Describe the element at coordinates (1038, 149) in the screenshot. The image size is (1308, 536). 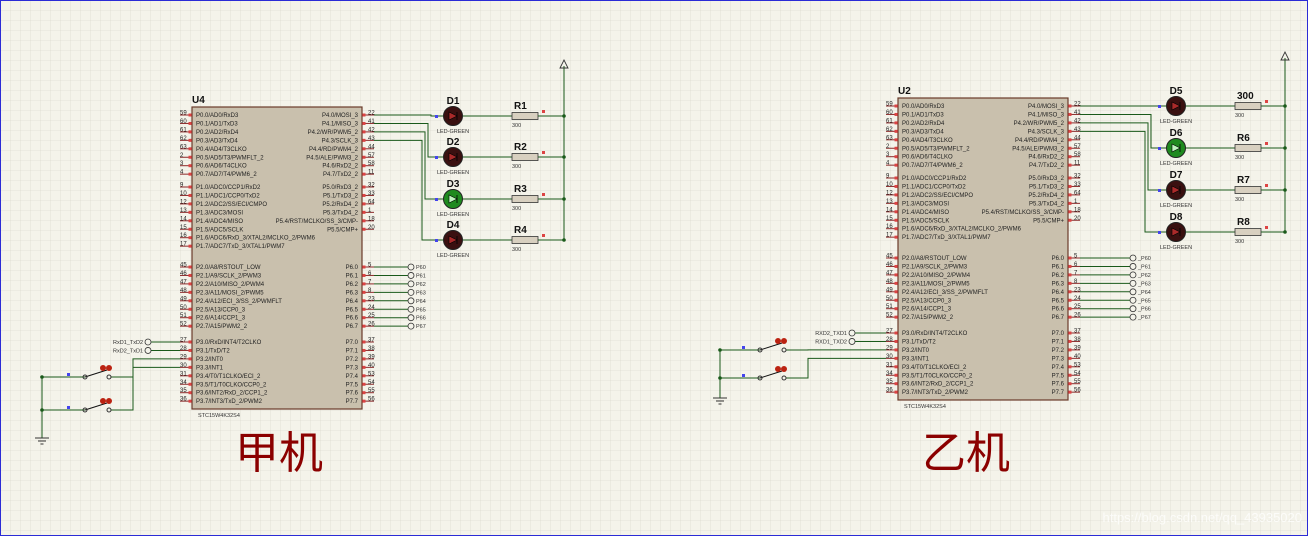
I see `pin-label: P4.5/ALE/PWM3_2` at that location.